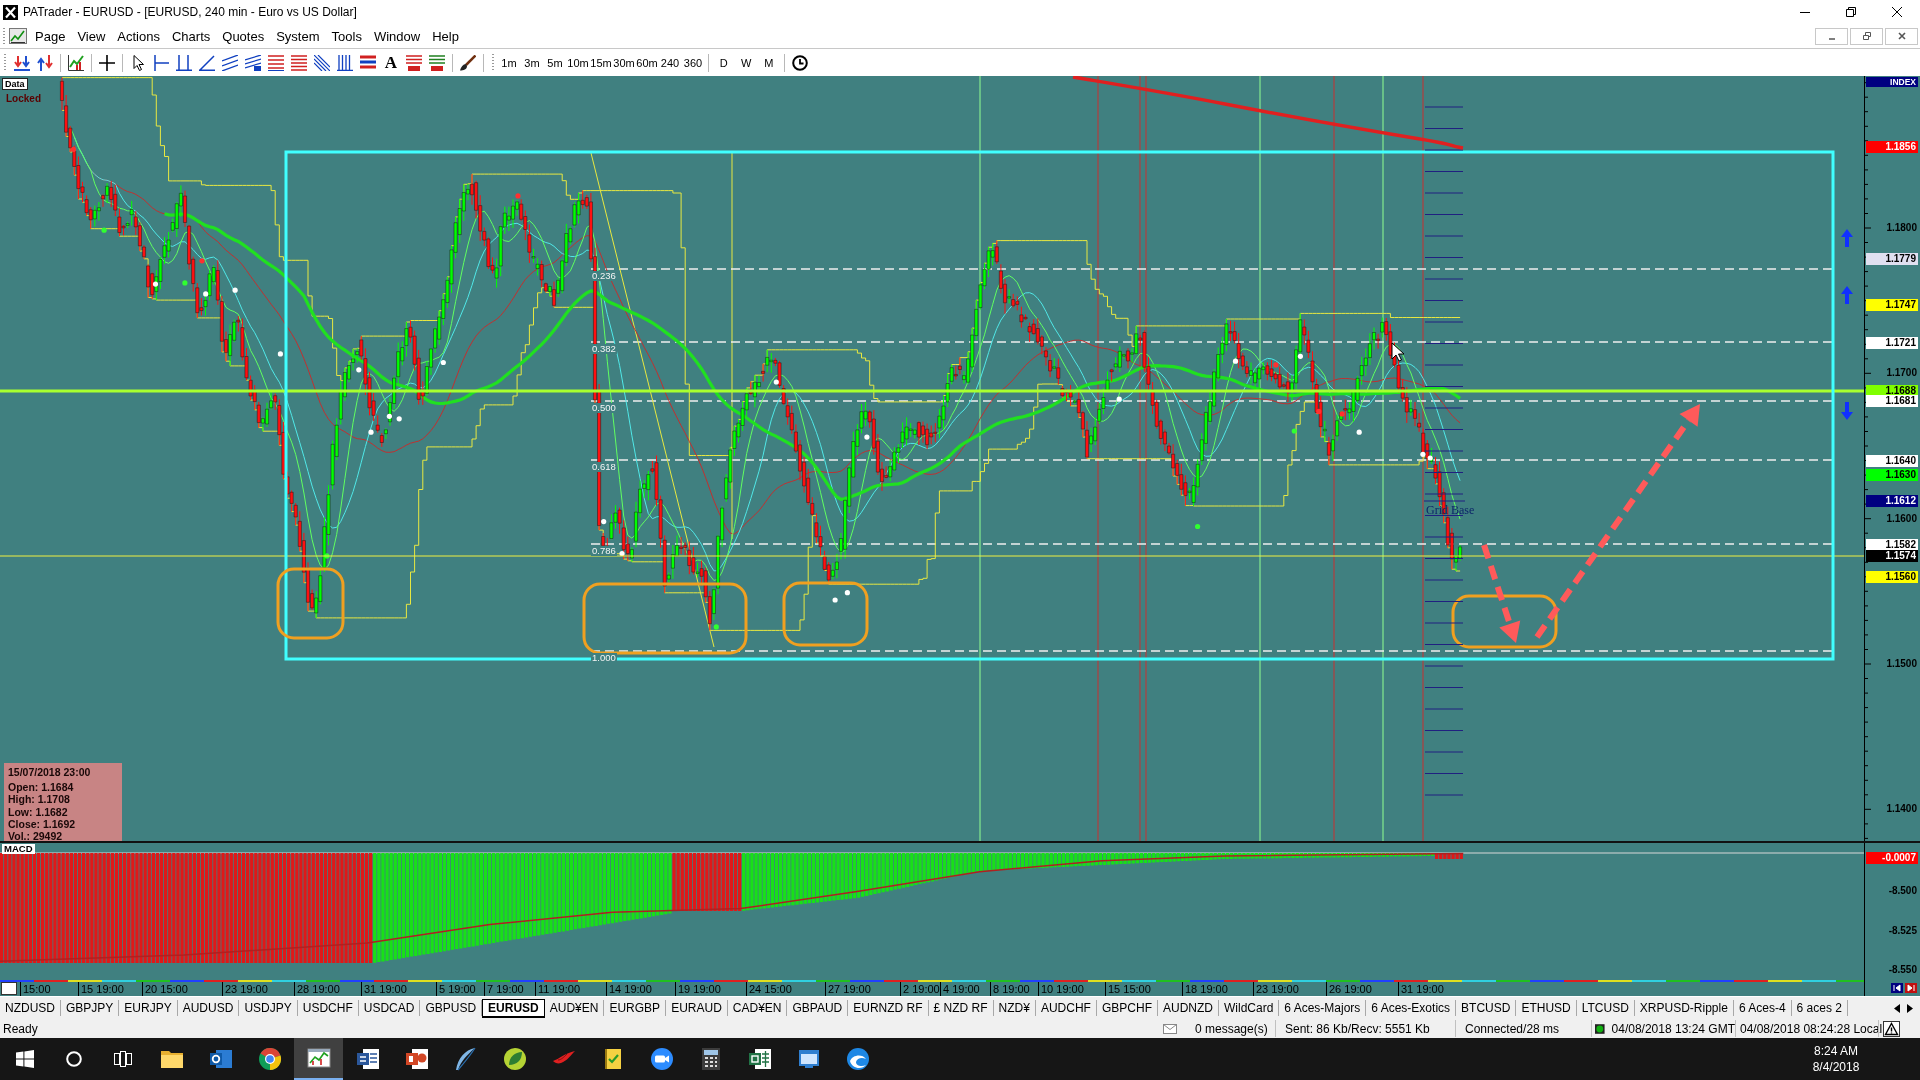 The width and height of the screenshot is (1920, 1080). I want to click on scroll-right-icon, so click(1910, 1008).